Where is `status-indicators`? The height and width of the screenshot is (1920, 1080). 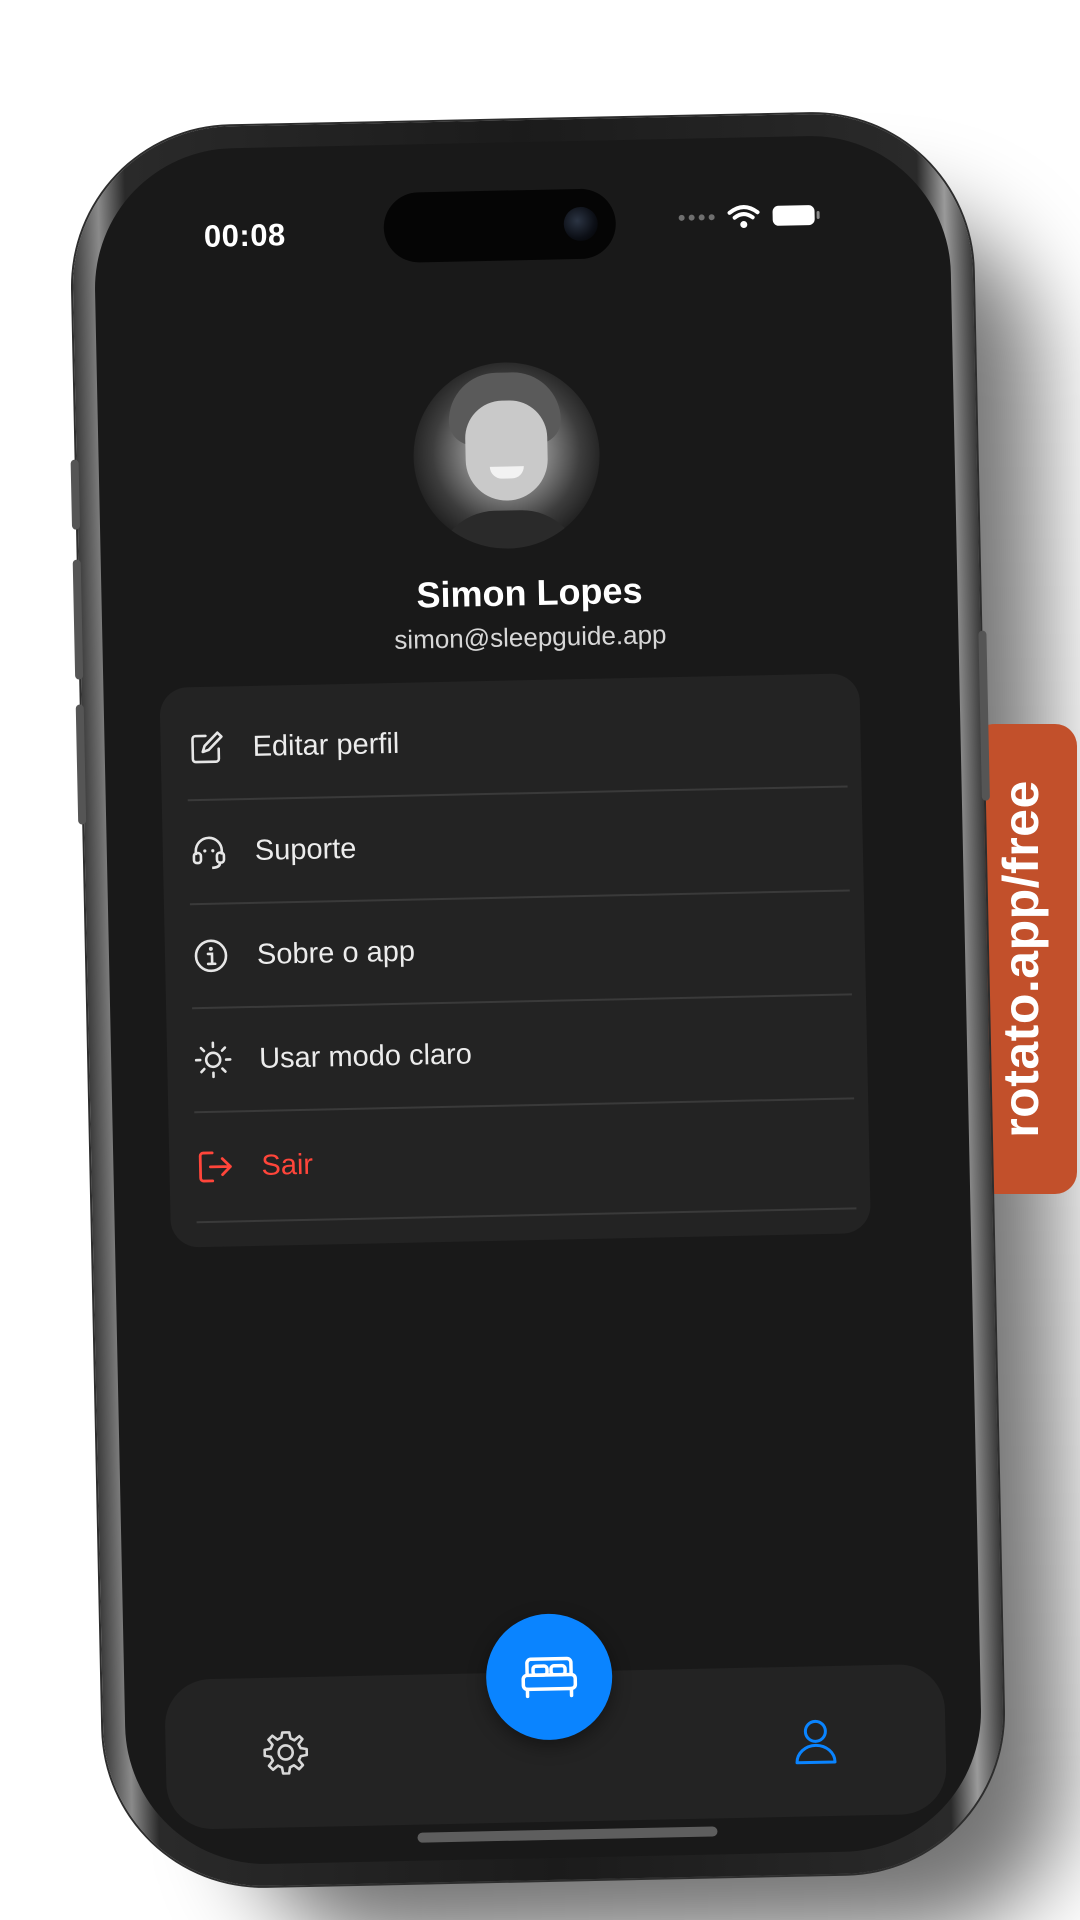 status-indicators is located at coordinates (746, 216).